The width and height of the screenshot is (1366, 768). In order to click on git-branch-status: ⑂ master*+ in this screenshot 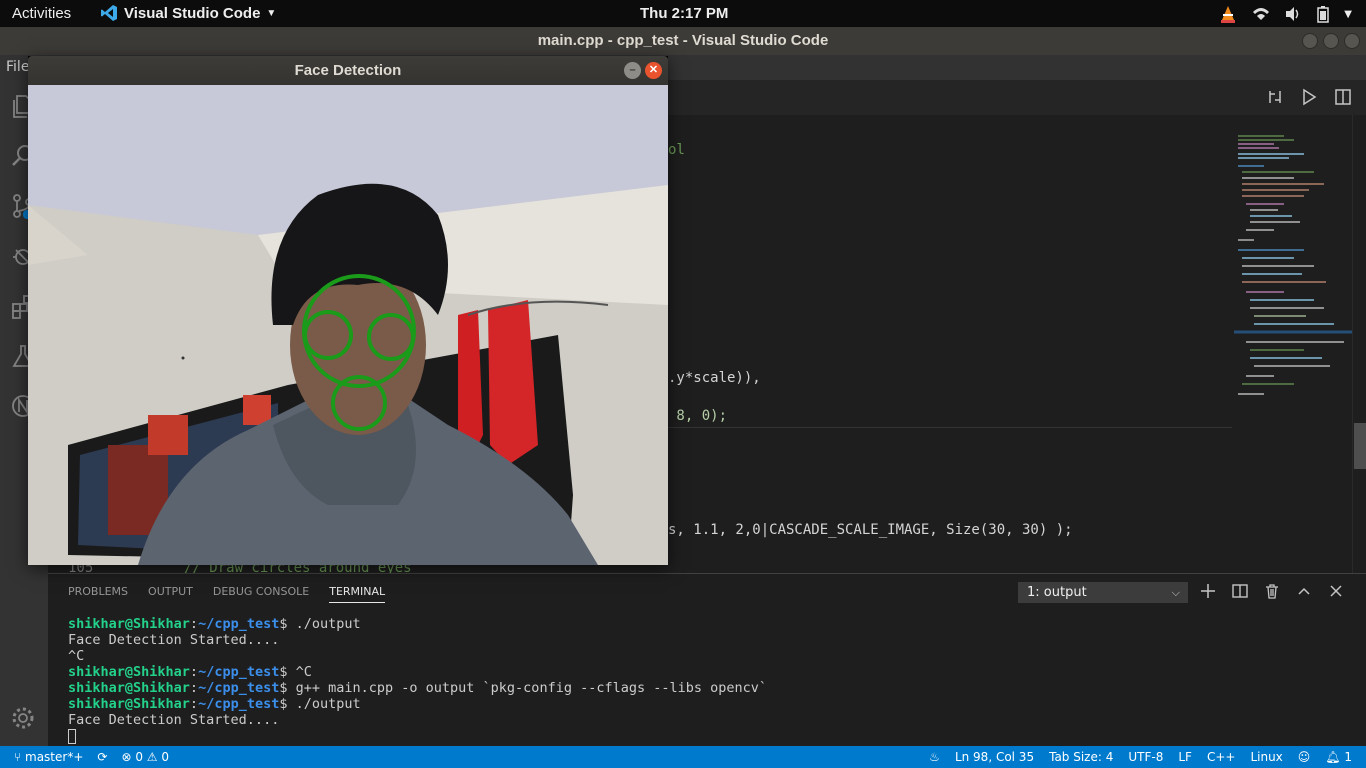, I will do `click(48, 757)`.